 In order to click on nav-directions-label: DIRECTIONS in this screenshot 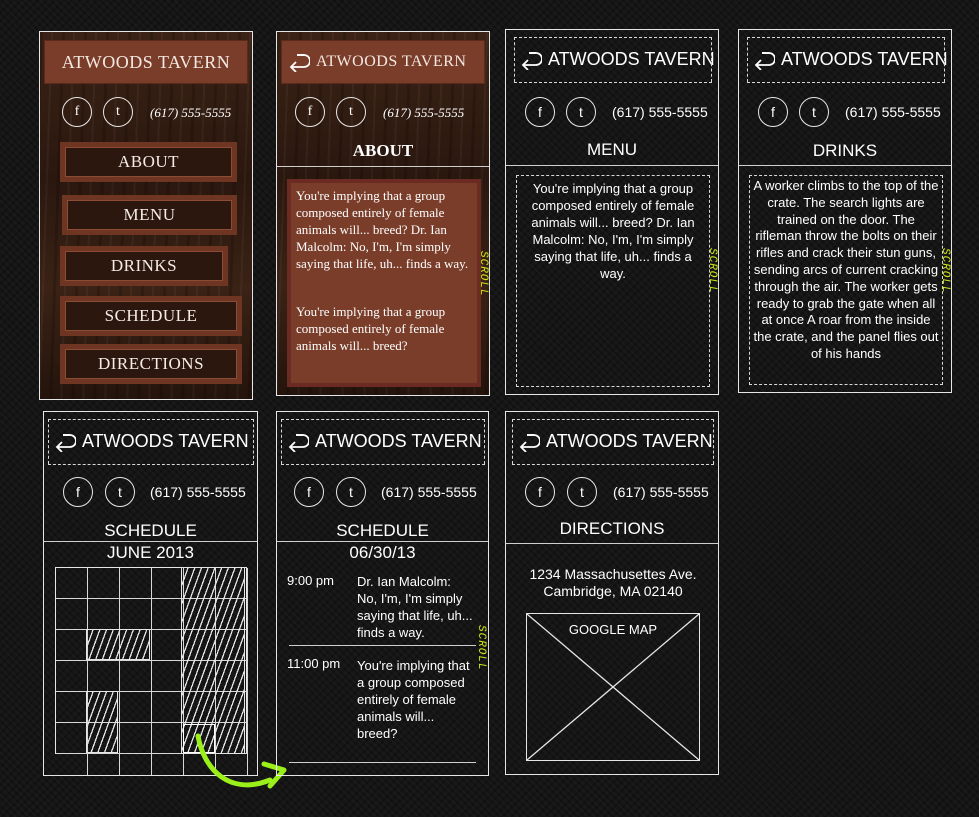, I will do `click(151, 363)`.